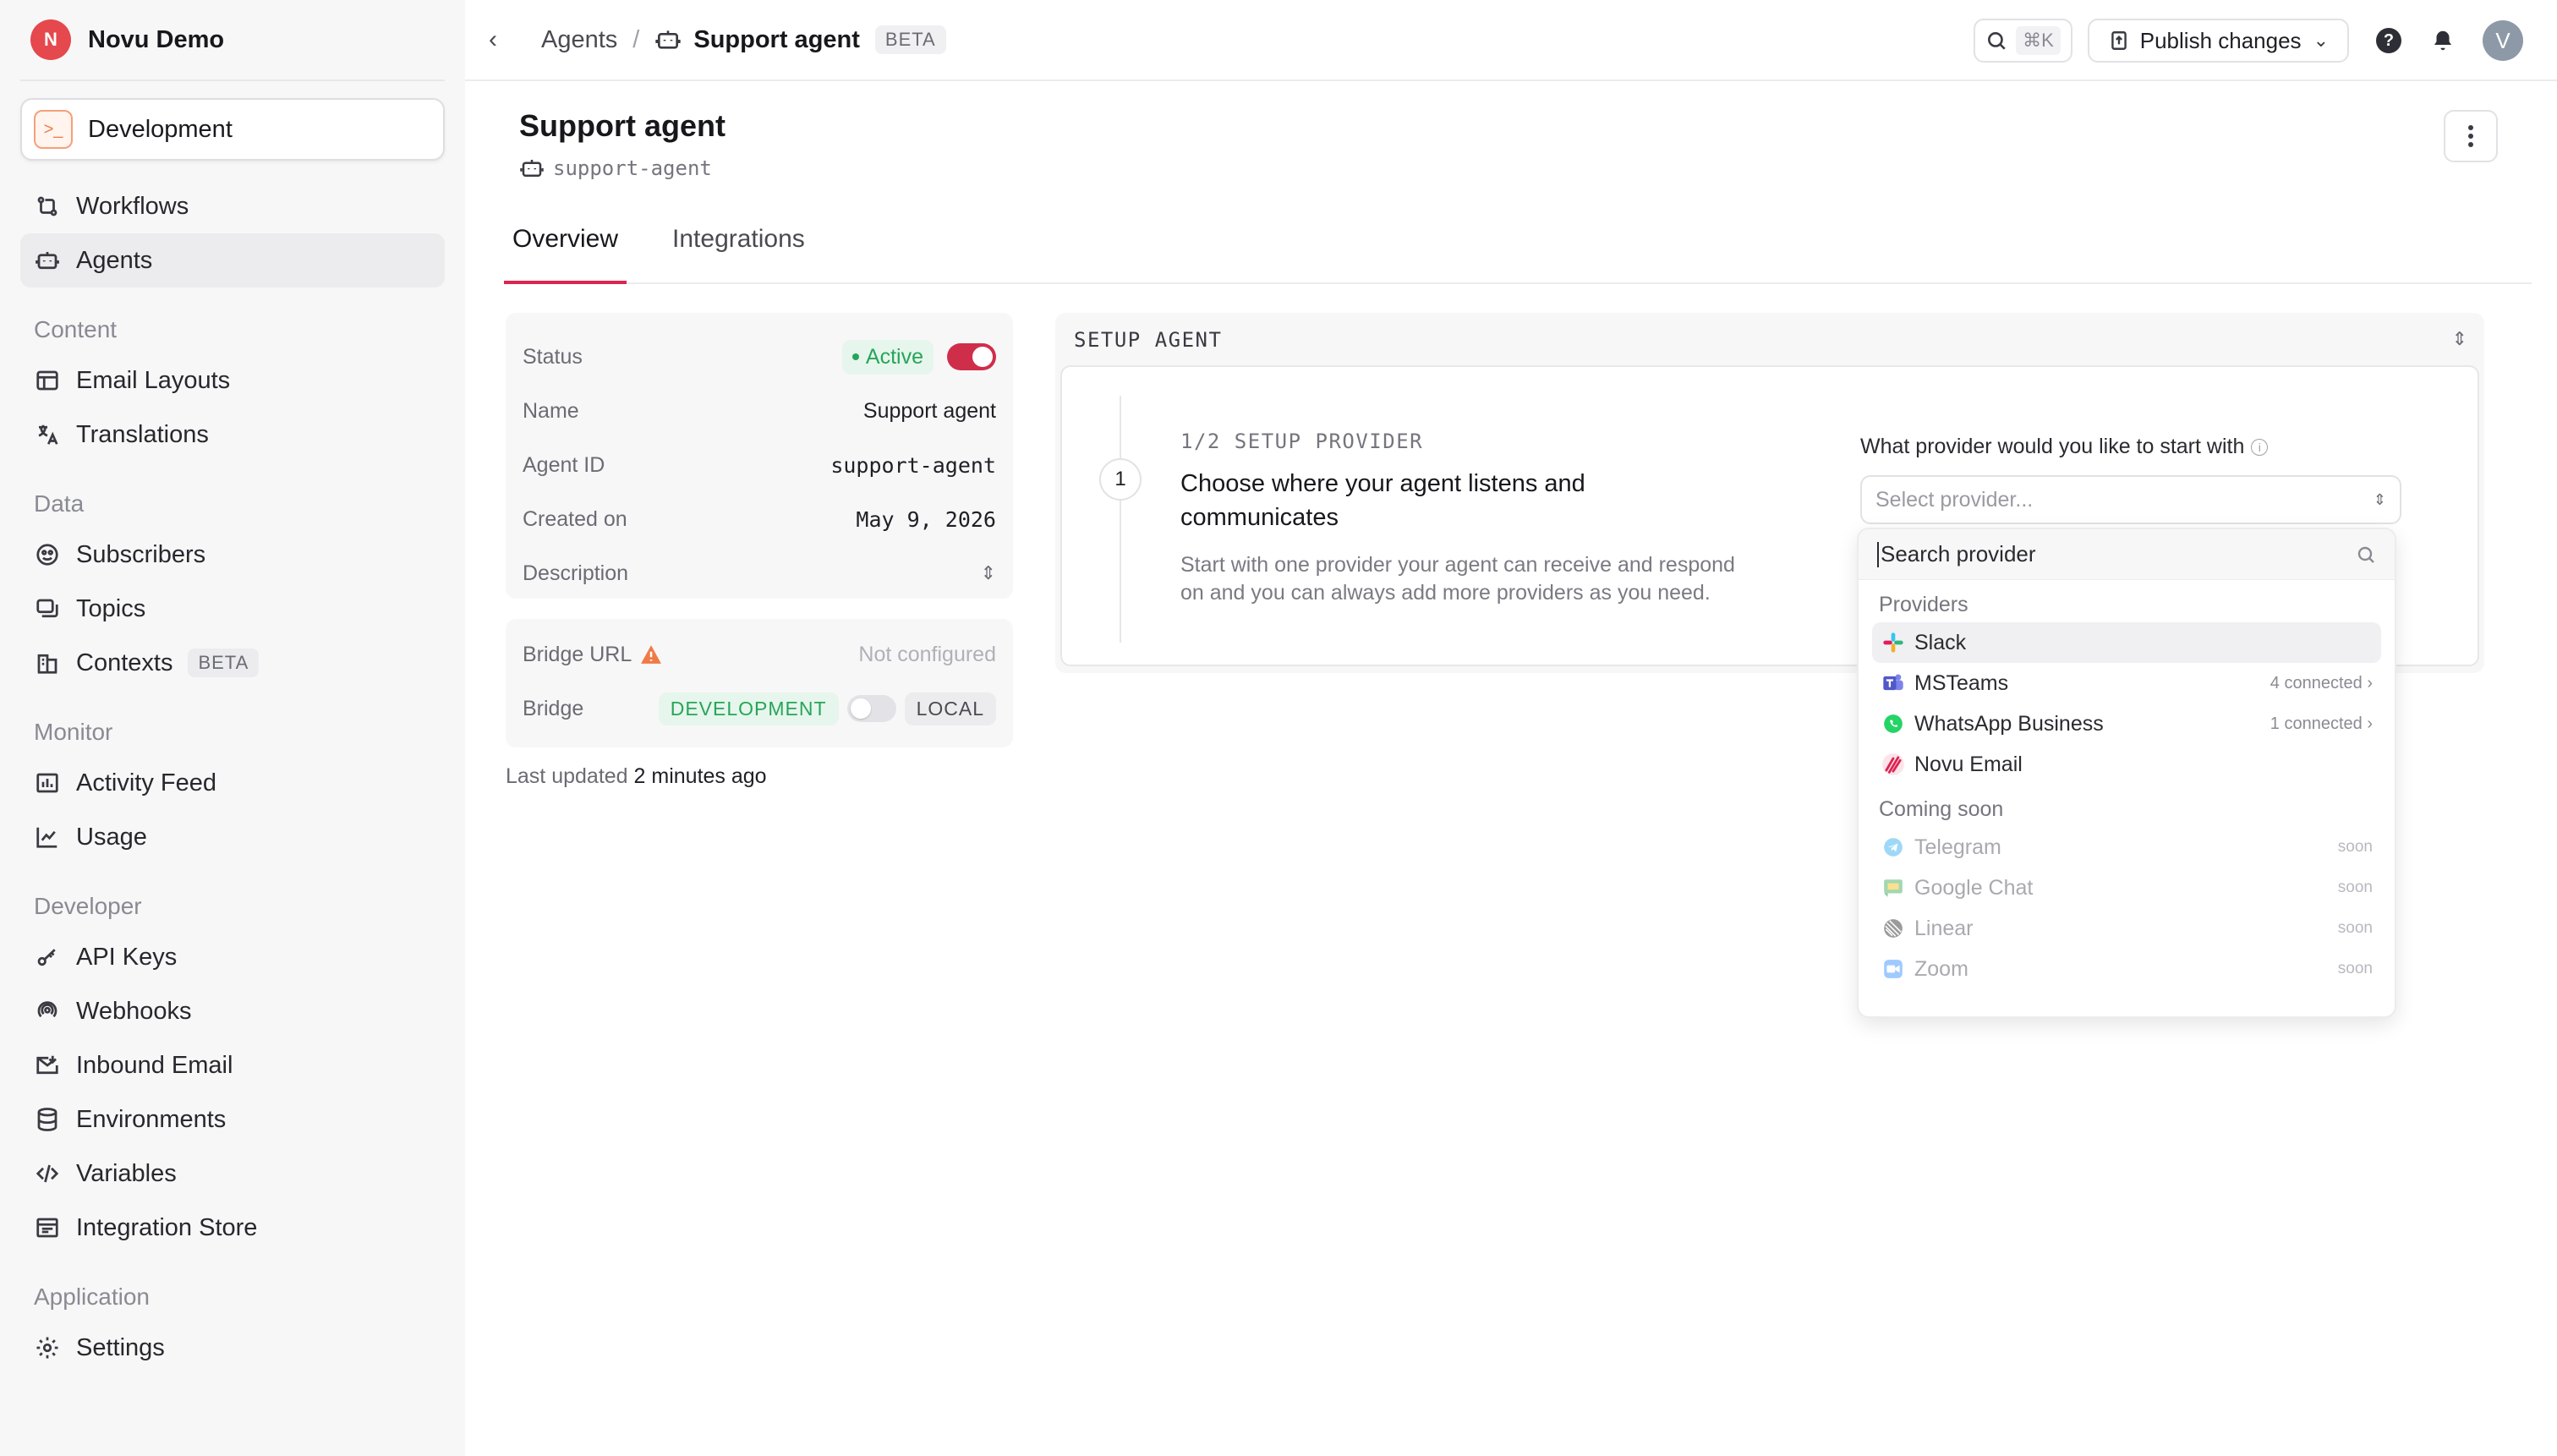  What do you see at coordinates (47, 207) in the screenshot?
I see `workflow-icon` at bounding box center [47, 207].